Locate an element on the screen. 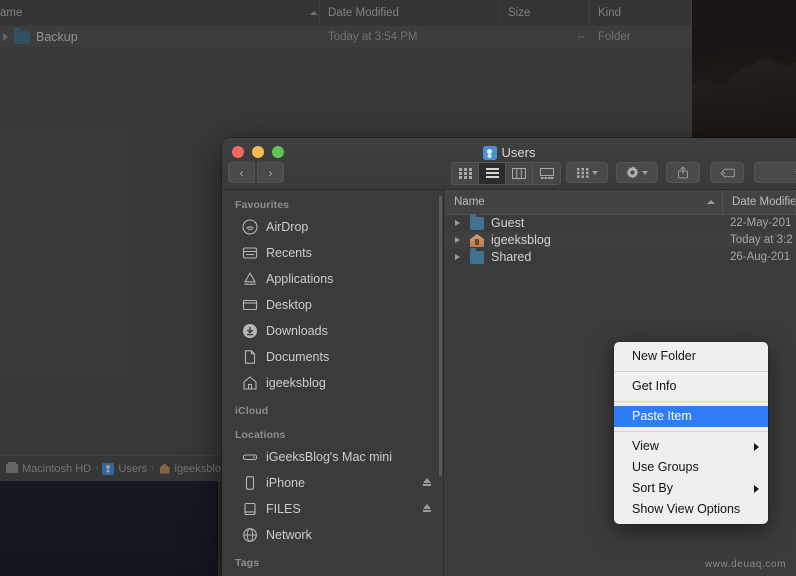  table-row: Backup Today at 3:54 PM -- Folder is located at coordinates (346, 37).